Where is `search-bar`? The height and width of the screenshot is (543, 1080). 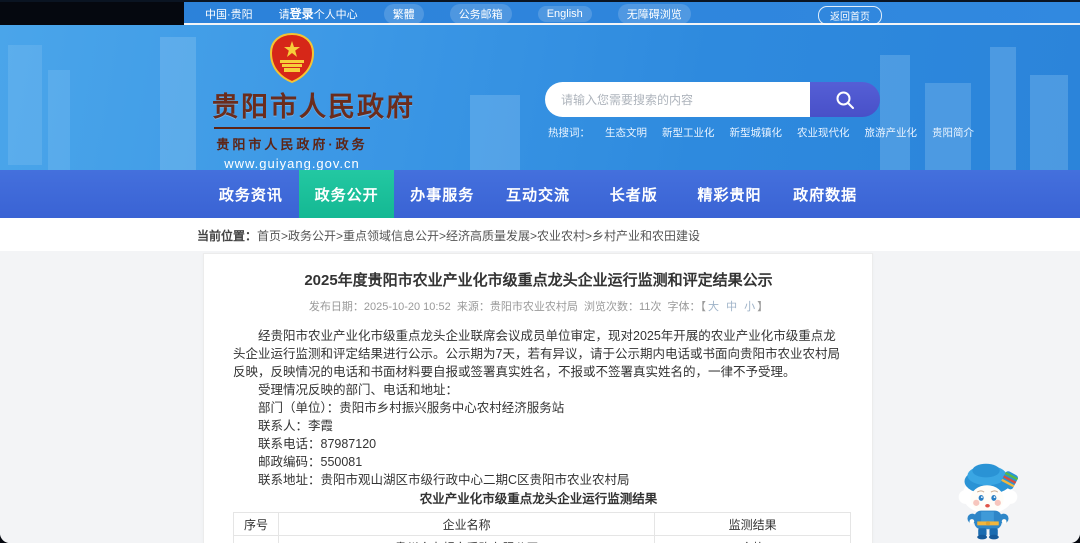 search-bar is located at coordinates (712, 99).